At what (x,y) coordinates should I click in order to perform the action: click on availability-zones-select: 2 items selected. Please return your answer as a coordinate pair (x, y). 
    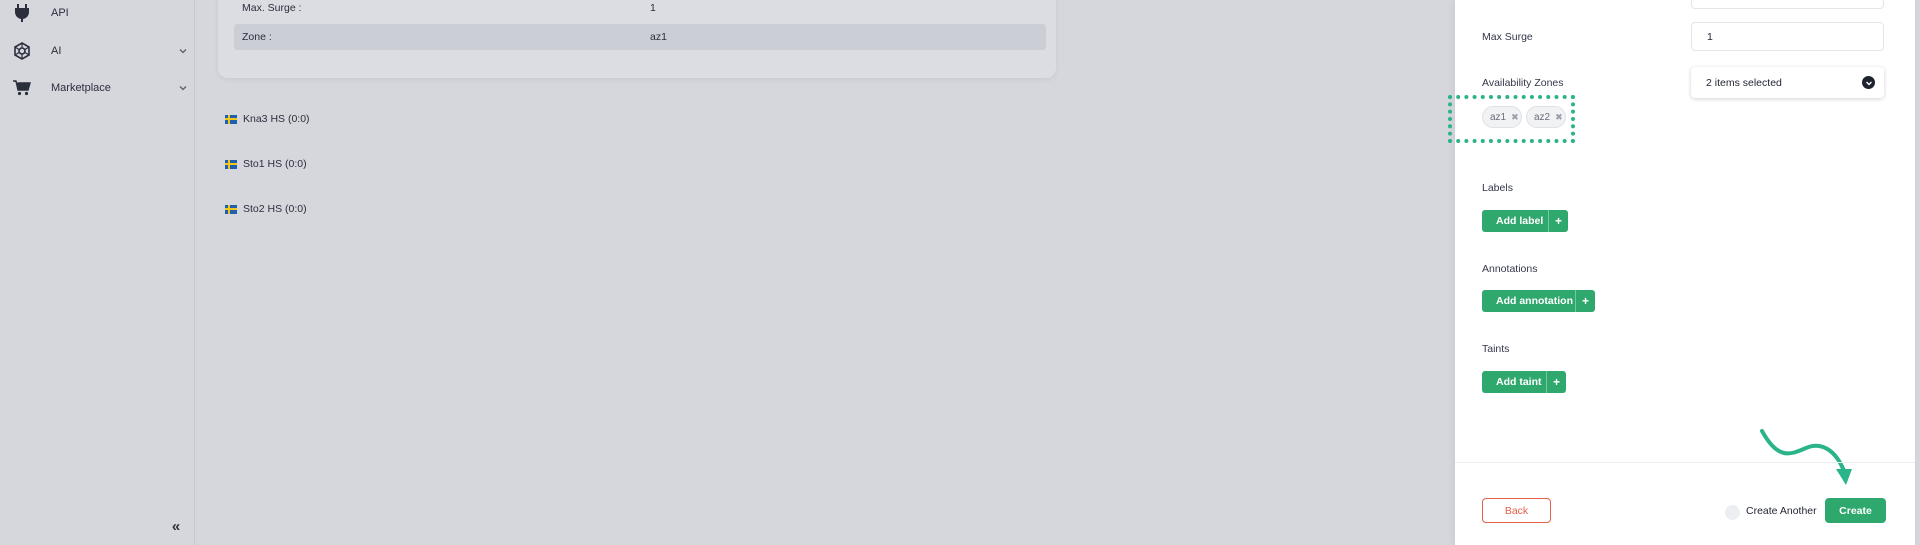
    Looking at the image, I should click on (1787, 82).